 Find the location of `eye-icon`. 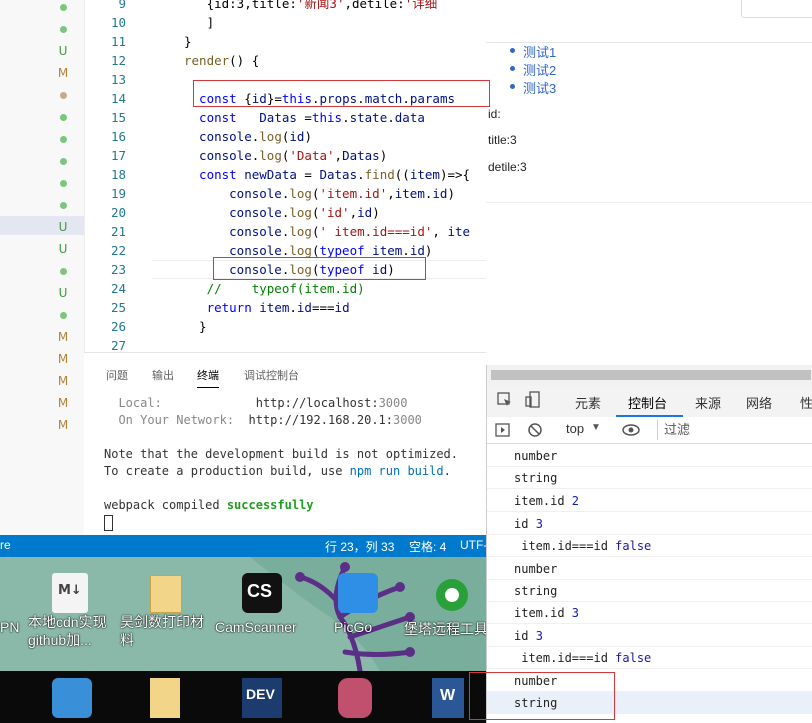

eye-icon is located at coordinates (631, 430).